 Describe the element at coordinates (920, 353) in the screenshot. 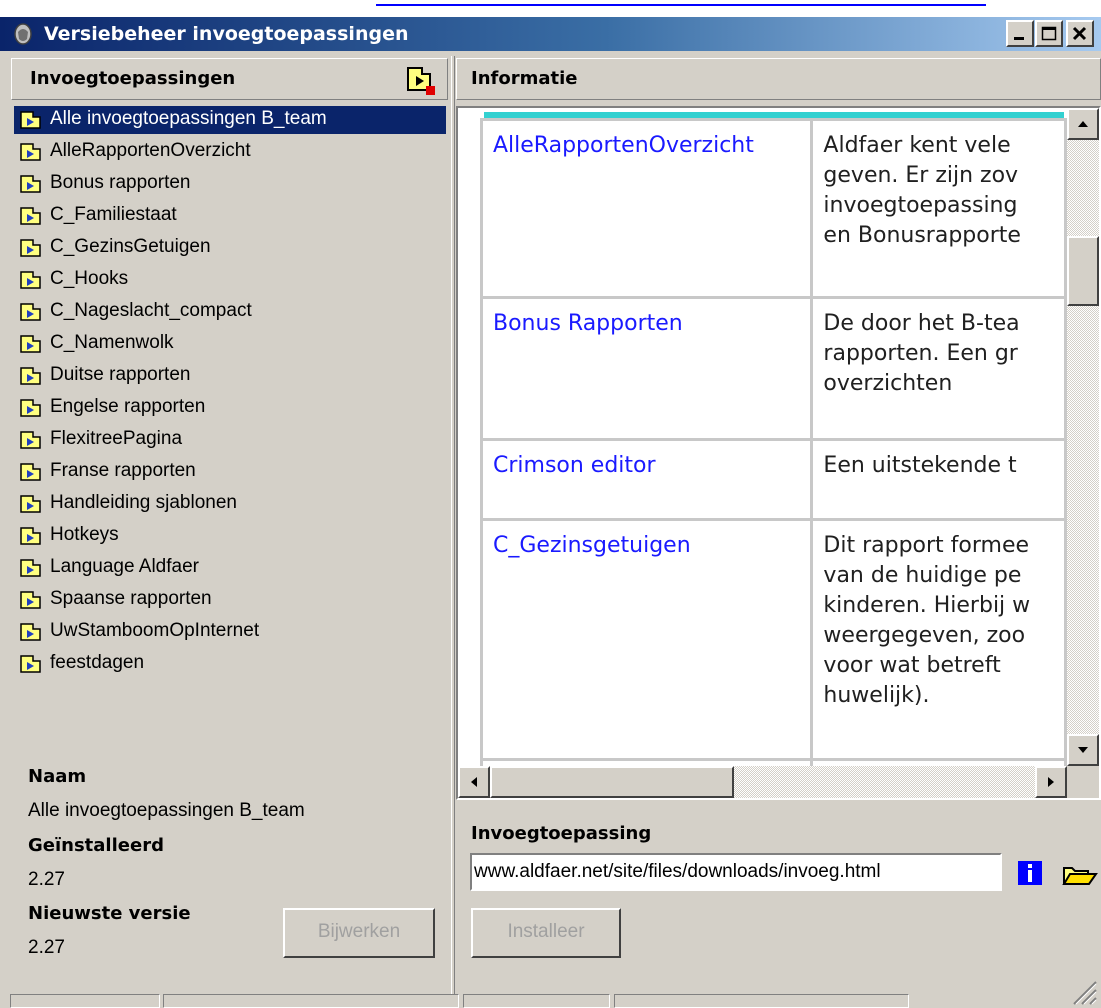

I see `description-line: rapporten. Een gr` at that location.